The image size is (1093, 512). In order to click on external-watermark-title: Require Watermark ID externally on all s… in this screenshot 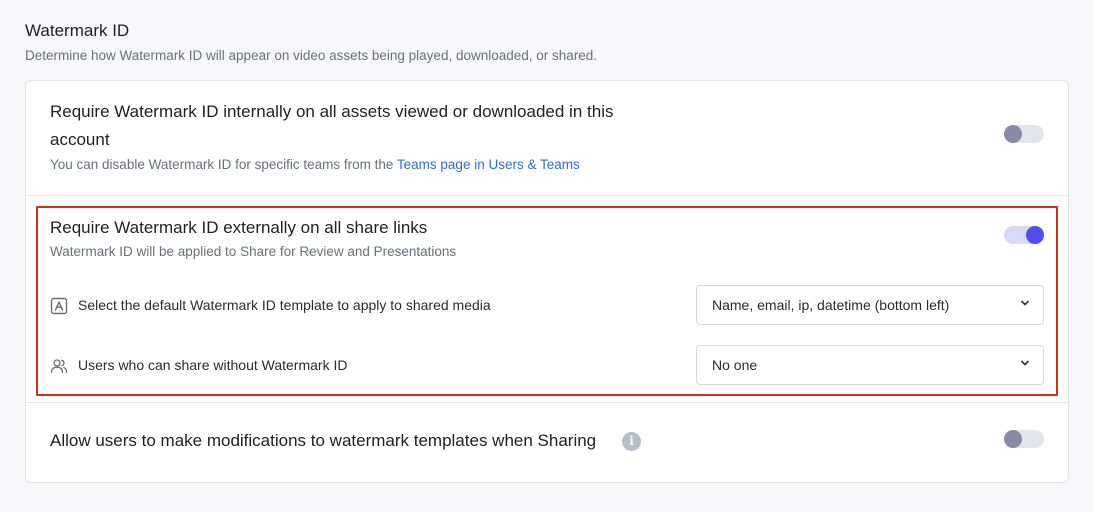, I will do `click(239, 227)`.